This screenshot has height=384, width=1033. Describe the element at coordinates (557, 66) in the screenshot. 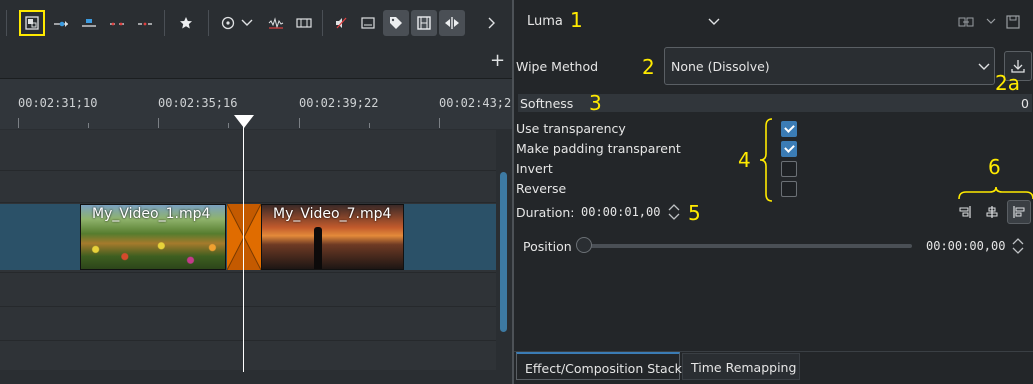

I see `wipe-method-label: Wipe Method` at that location.